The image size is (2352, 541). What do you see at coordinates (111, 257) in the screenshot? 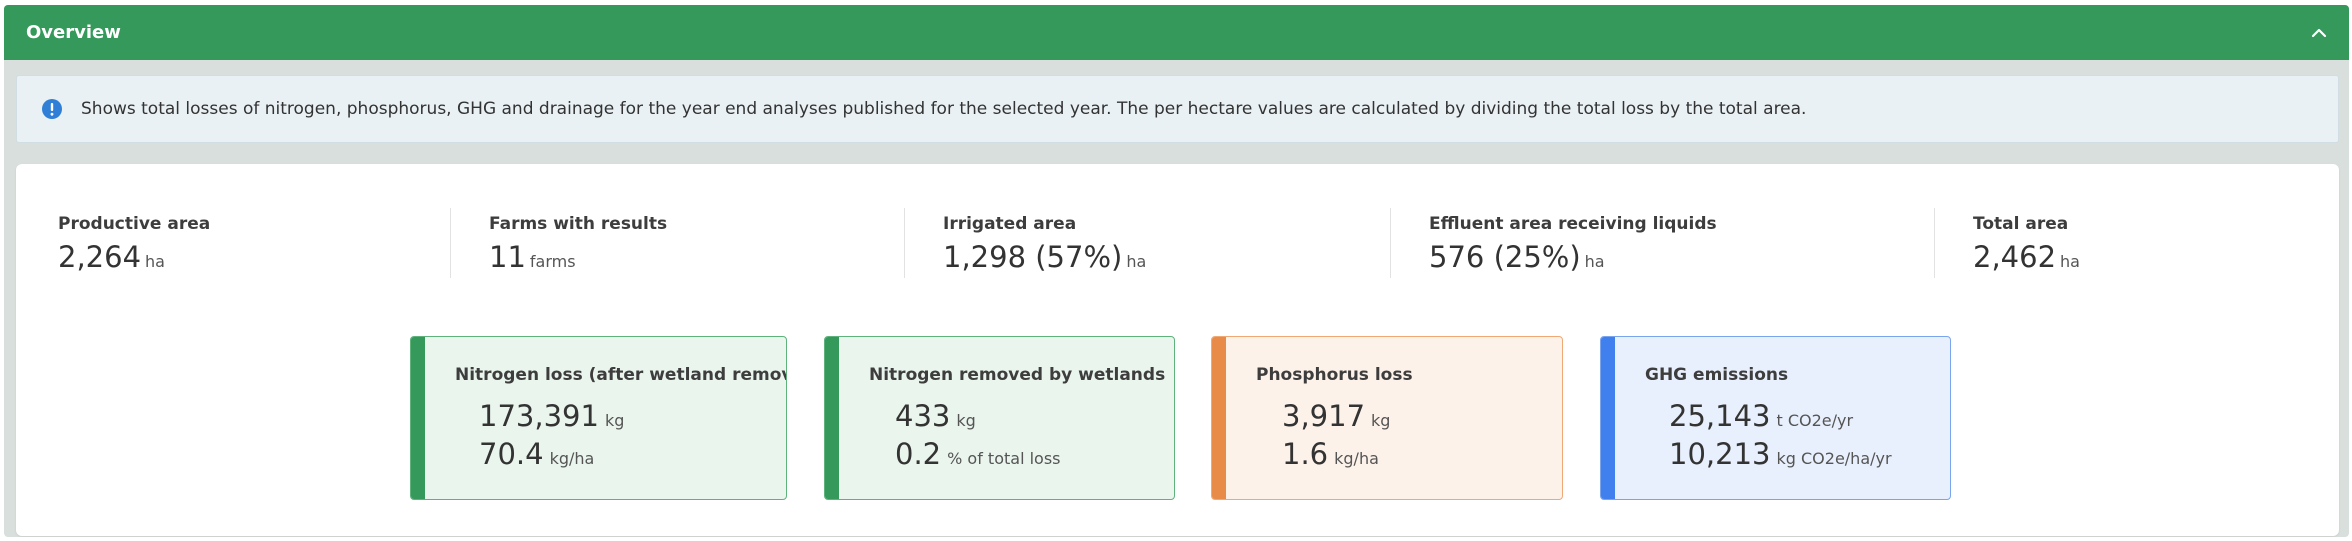
I see `stat-value: 2,264 ha` at bounding box center [111, 257].